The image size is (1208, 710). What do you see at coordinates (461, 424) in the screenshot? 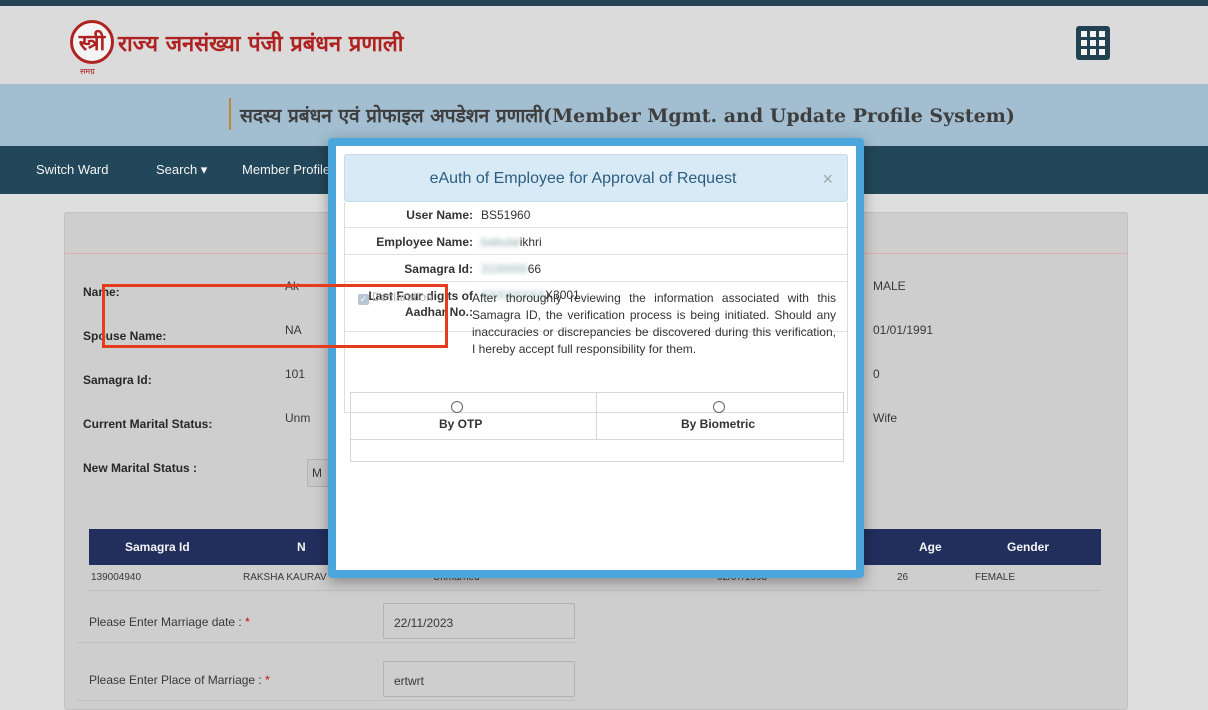
I see `otp-label: By OTP` at bounding box center [461, 424].